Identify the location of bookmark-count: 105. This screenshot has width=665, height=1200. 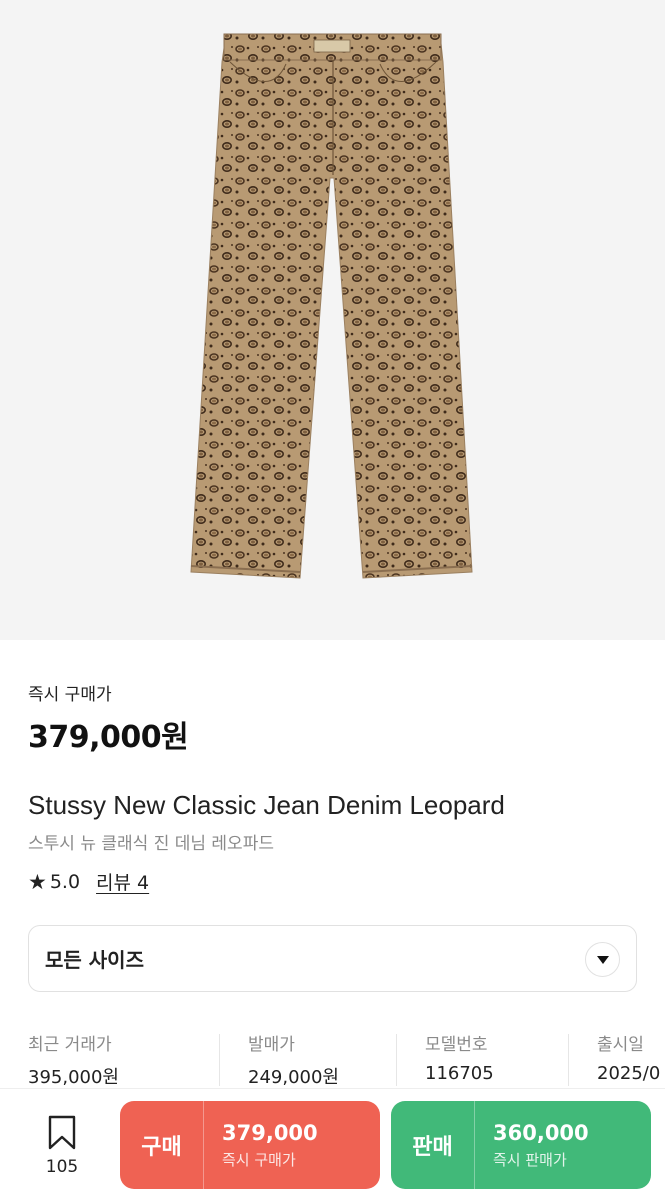
(62, 1167).